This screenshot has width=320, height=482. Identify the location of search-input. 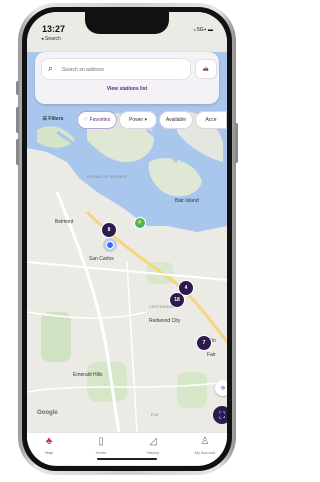
(124, 69).